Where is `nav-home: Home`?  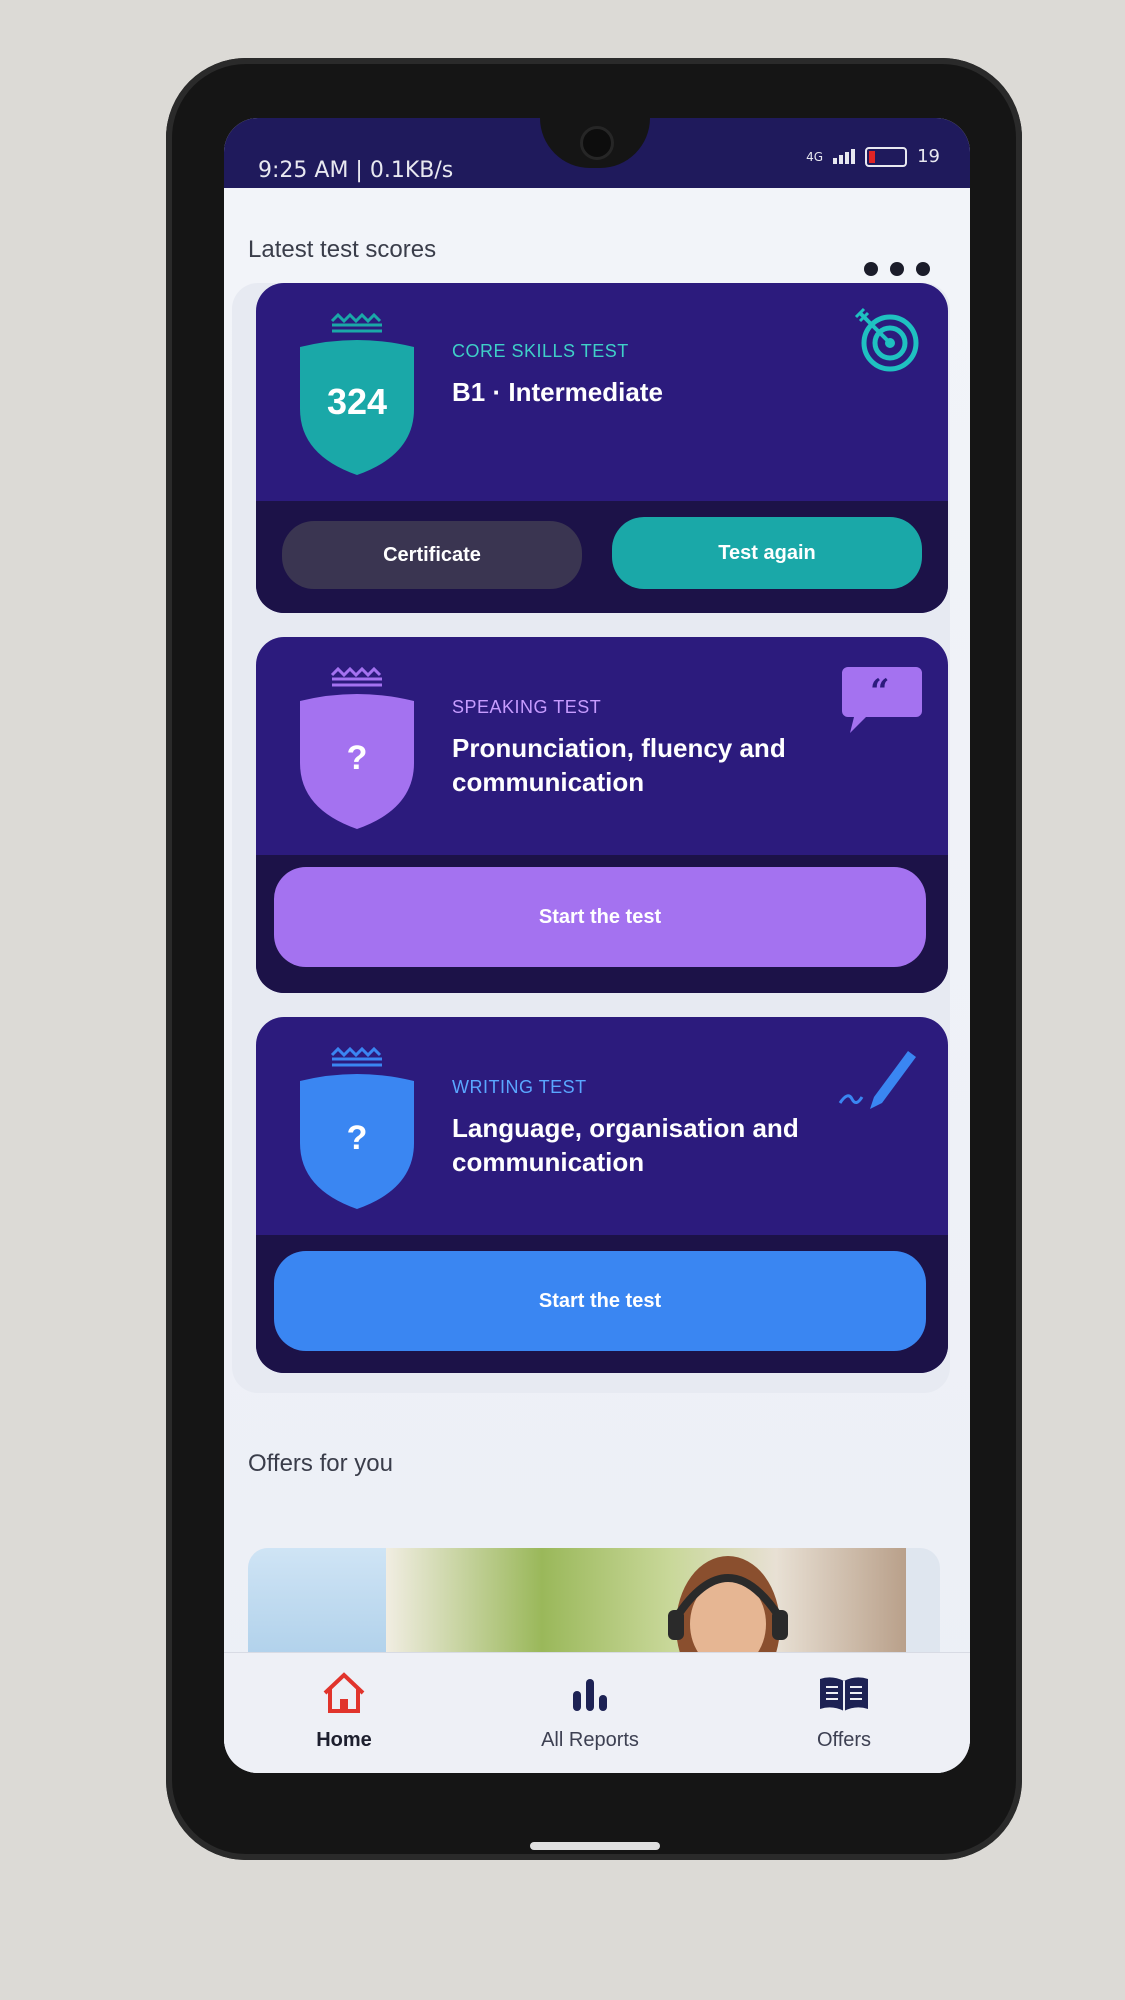
nav-home: Home is located at coordinates (344, 1711).